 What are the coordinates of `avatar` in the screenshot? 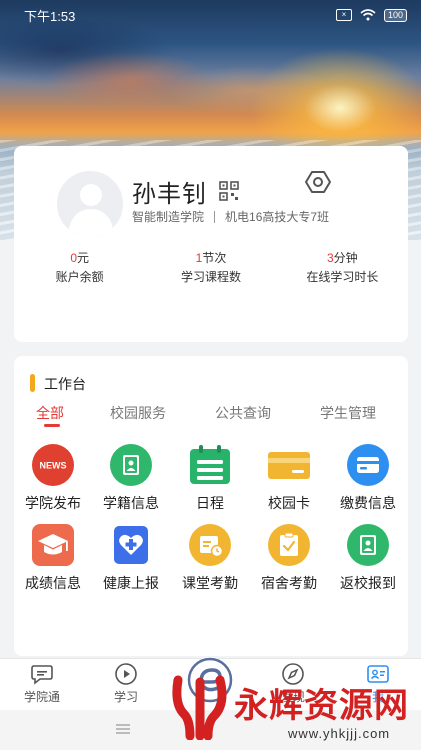 It's located at (90, 204).